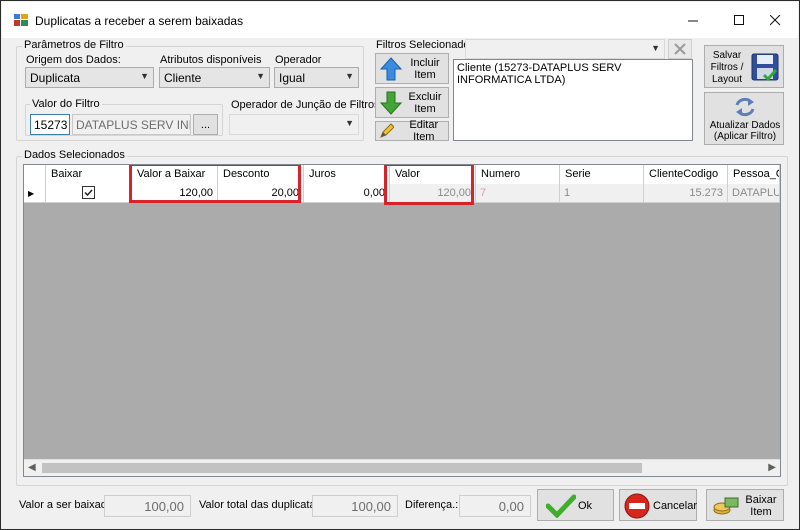 The width and height of the screenshot is (800, 530). Describe the element at coordinates (347, 193) in the screenshot. I see `juros-cell: 0,00` at that location.